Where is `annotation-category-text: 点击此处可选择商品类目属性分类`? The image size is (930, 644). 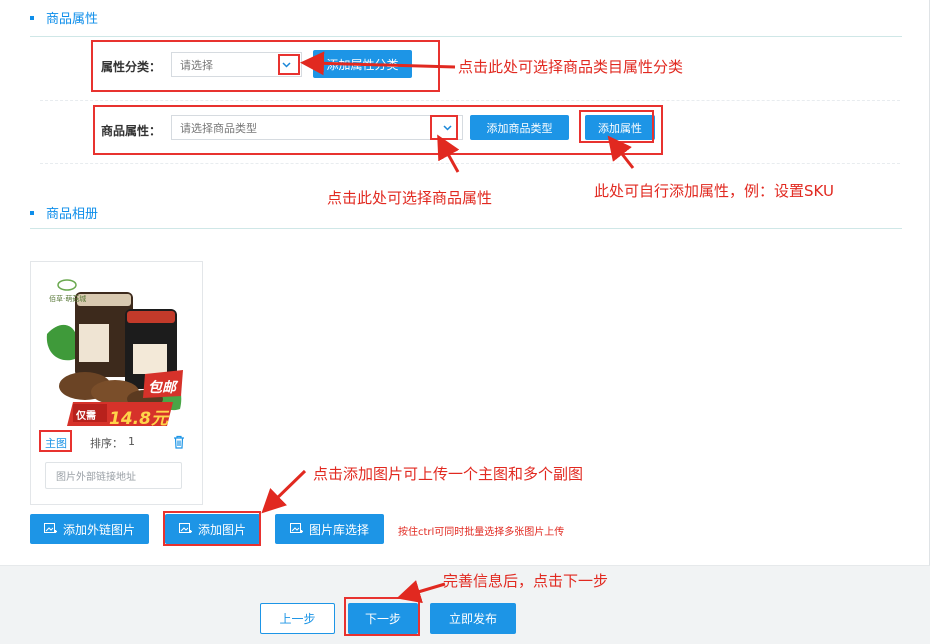
annotation-category-text: 点击此处可选择商品类目属性分类 is located at coordinates (571, 67).